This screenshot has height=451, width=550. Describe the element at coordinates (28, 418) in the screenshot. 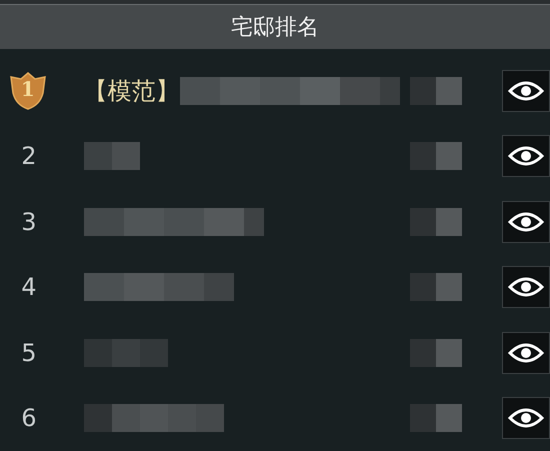

I see `rank-number: 6` at that location.